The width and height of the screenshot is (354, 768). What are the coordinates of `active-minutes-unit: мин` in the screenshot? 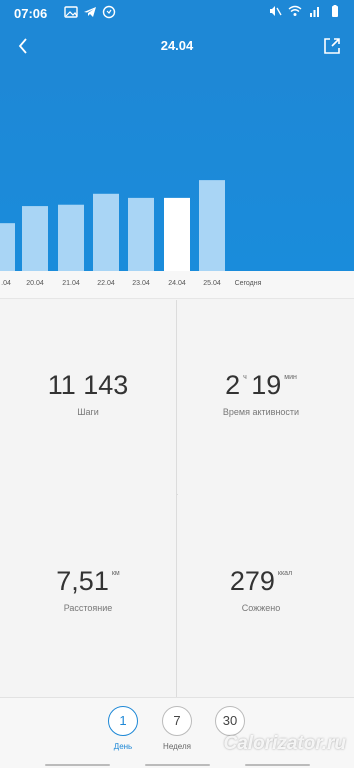 It's located at (290, 377).